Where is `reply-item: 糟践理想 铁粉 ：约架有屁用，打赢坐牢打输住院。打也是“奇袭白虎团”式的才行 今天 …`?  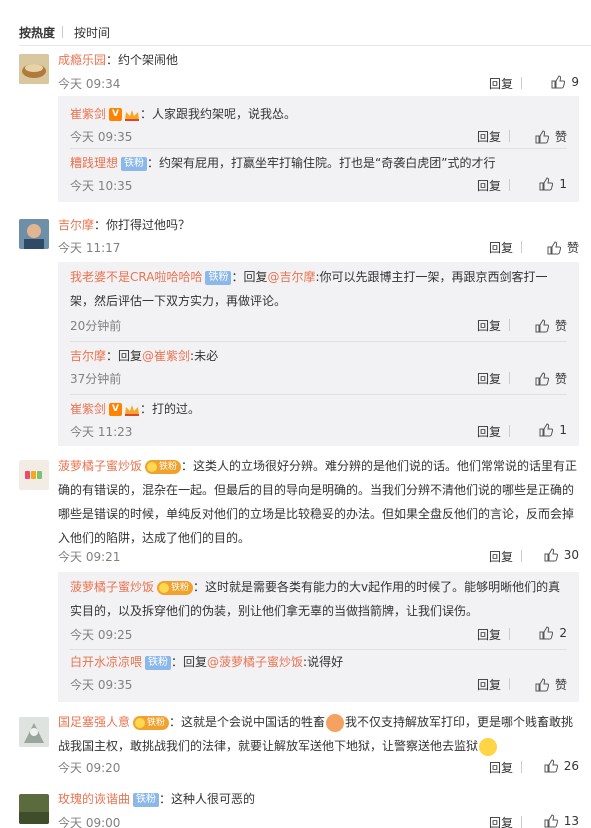
reply-item: 糟践理想 铁粉 ：约架有屁用，打赢坐牢打输住院。打也是“奇袭白虎团”式的才行 今天 … is located at coordinates (318, 175).